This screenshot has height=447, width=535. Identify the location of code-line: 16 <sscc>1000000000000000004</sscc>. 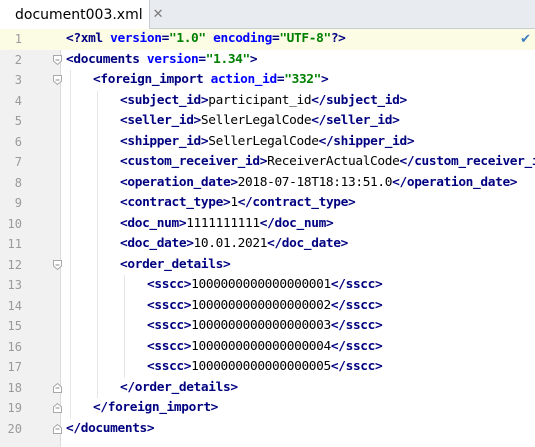
(267, 347).